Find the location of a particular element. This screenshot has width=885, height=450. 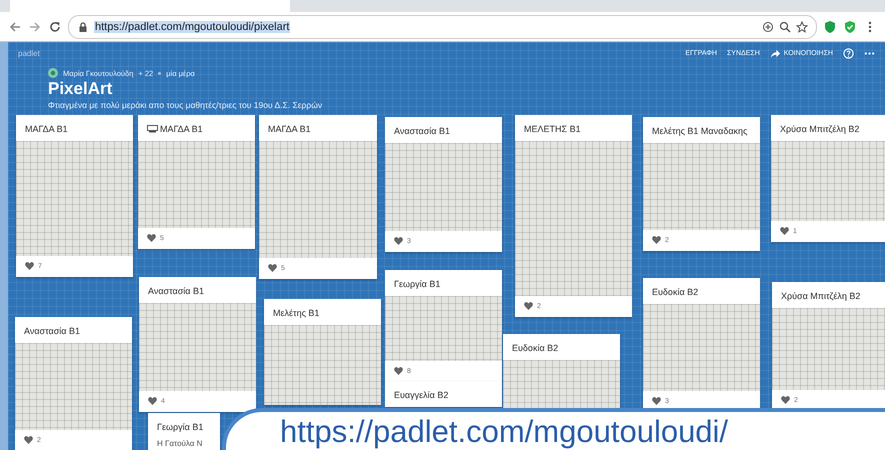

star-icon is located at coordinates (802, 26).